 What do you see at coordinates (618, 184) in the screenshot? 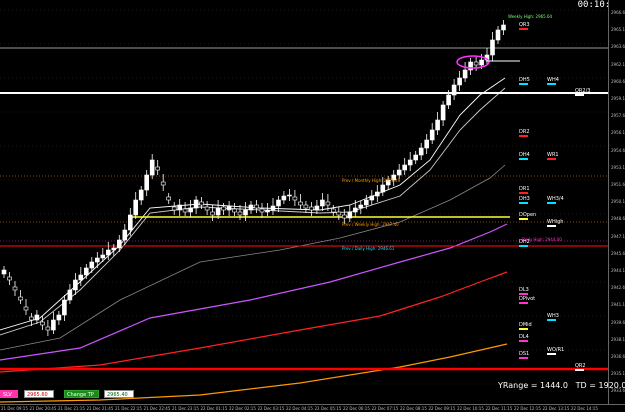
I see `price-tick-label: 2951.60` at bounding box center [618, 184].